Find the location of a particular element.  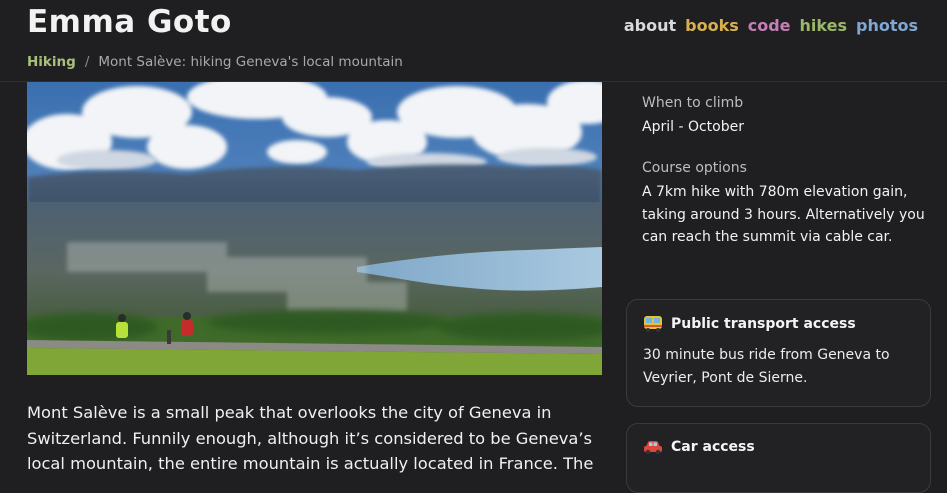

nav-about: about is located at coordinates (650, 25).